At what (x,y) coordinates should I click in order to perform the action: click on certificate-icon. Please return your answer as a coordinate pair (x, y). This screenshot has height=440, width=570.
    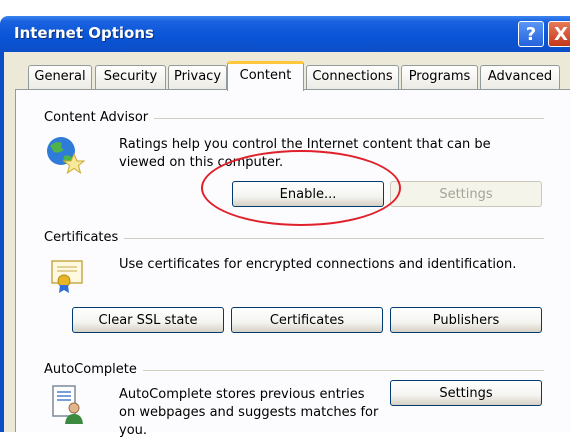
    Looking at the image, I should click on (67, 276).